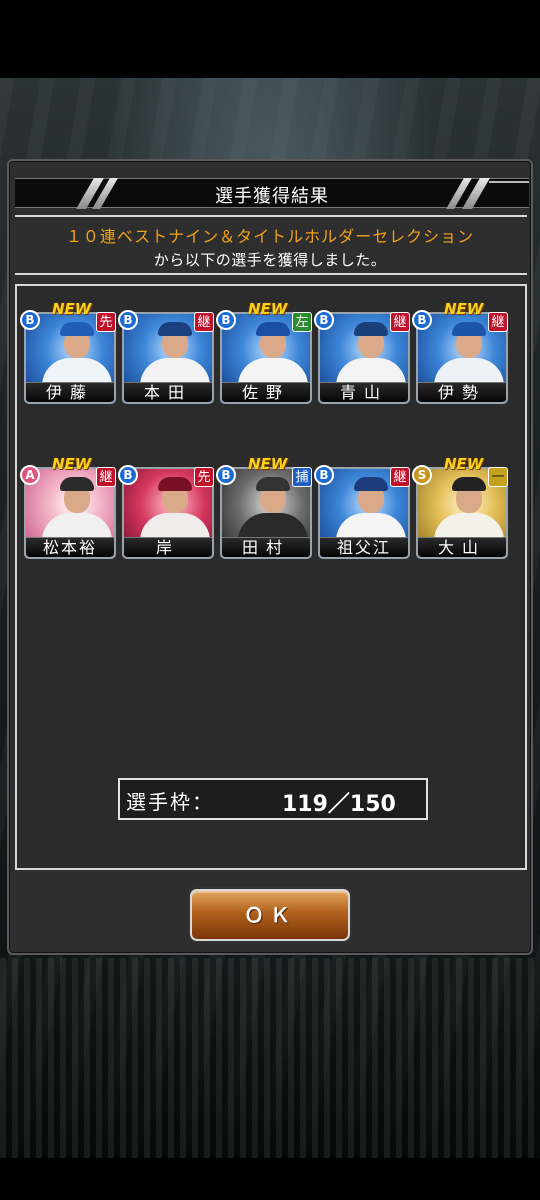  I want to click on player-card: 伊勢 B 継 NEW, so click(460, 352).